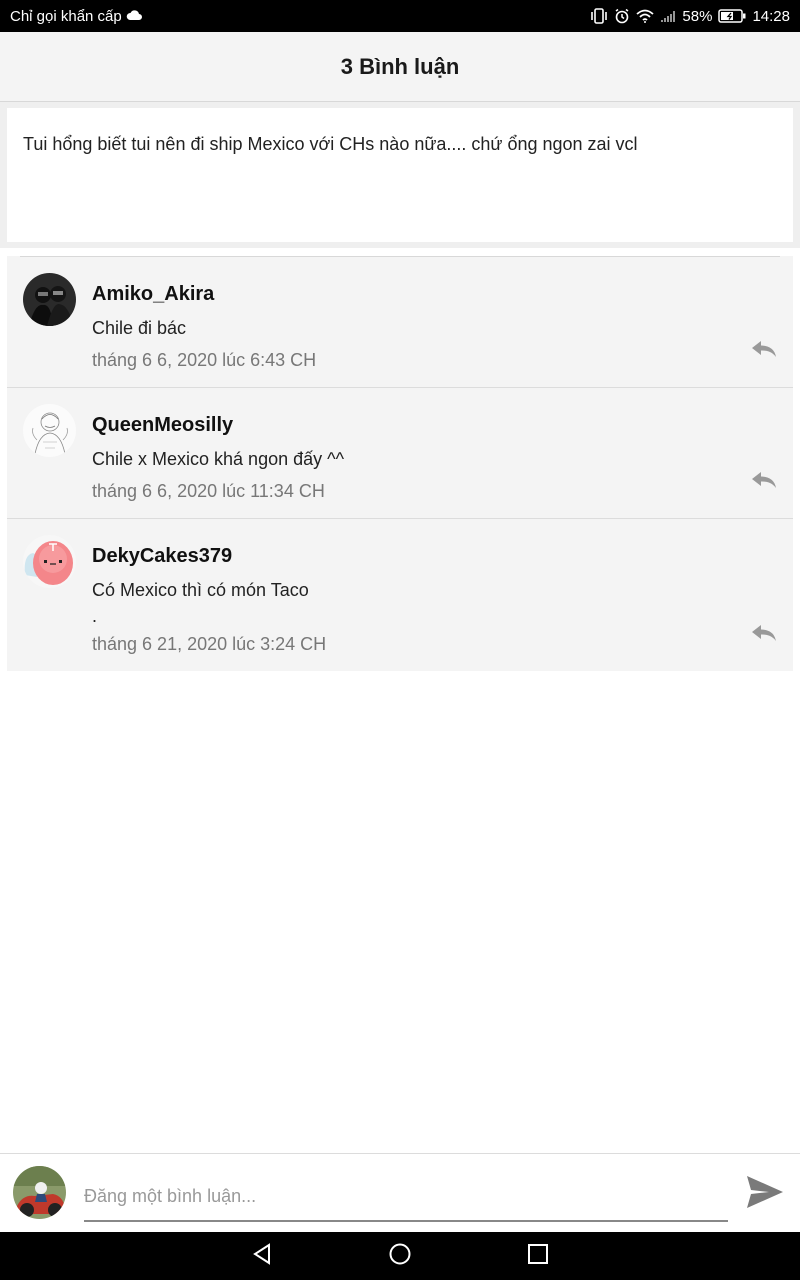 This screenshot has height=1280, width=800. What do you see at coordinates (697, 16) in the screenshot?
I see `battery-percent: 58%` at bounding box center [697, 16].